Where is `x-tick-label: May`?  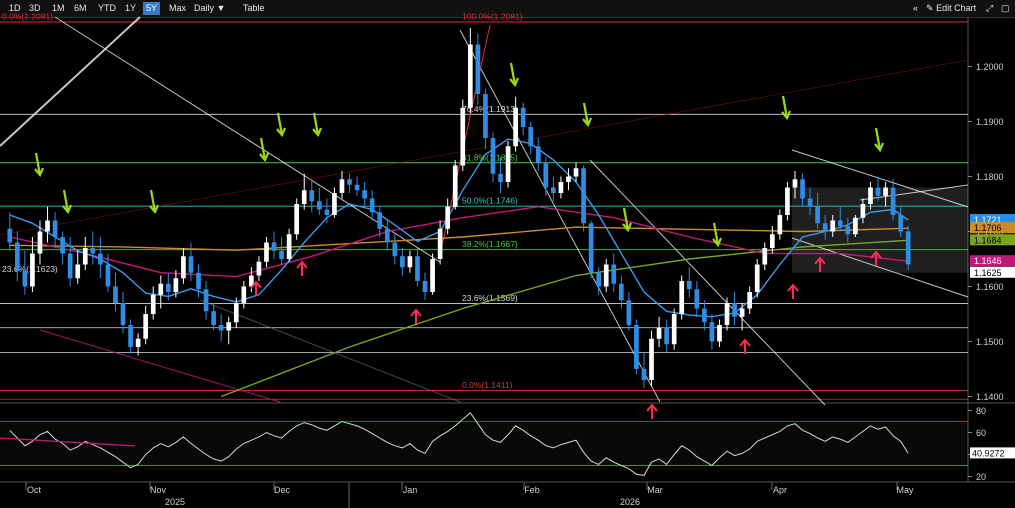
x-tick-label: May is located at coordinates (905, 490).